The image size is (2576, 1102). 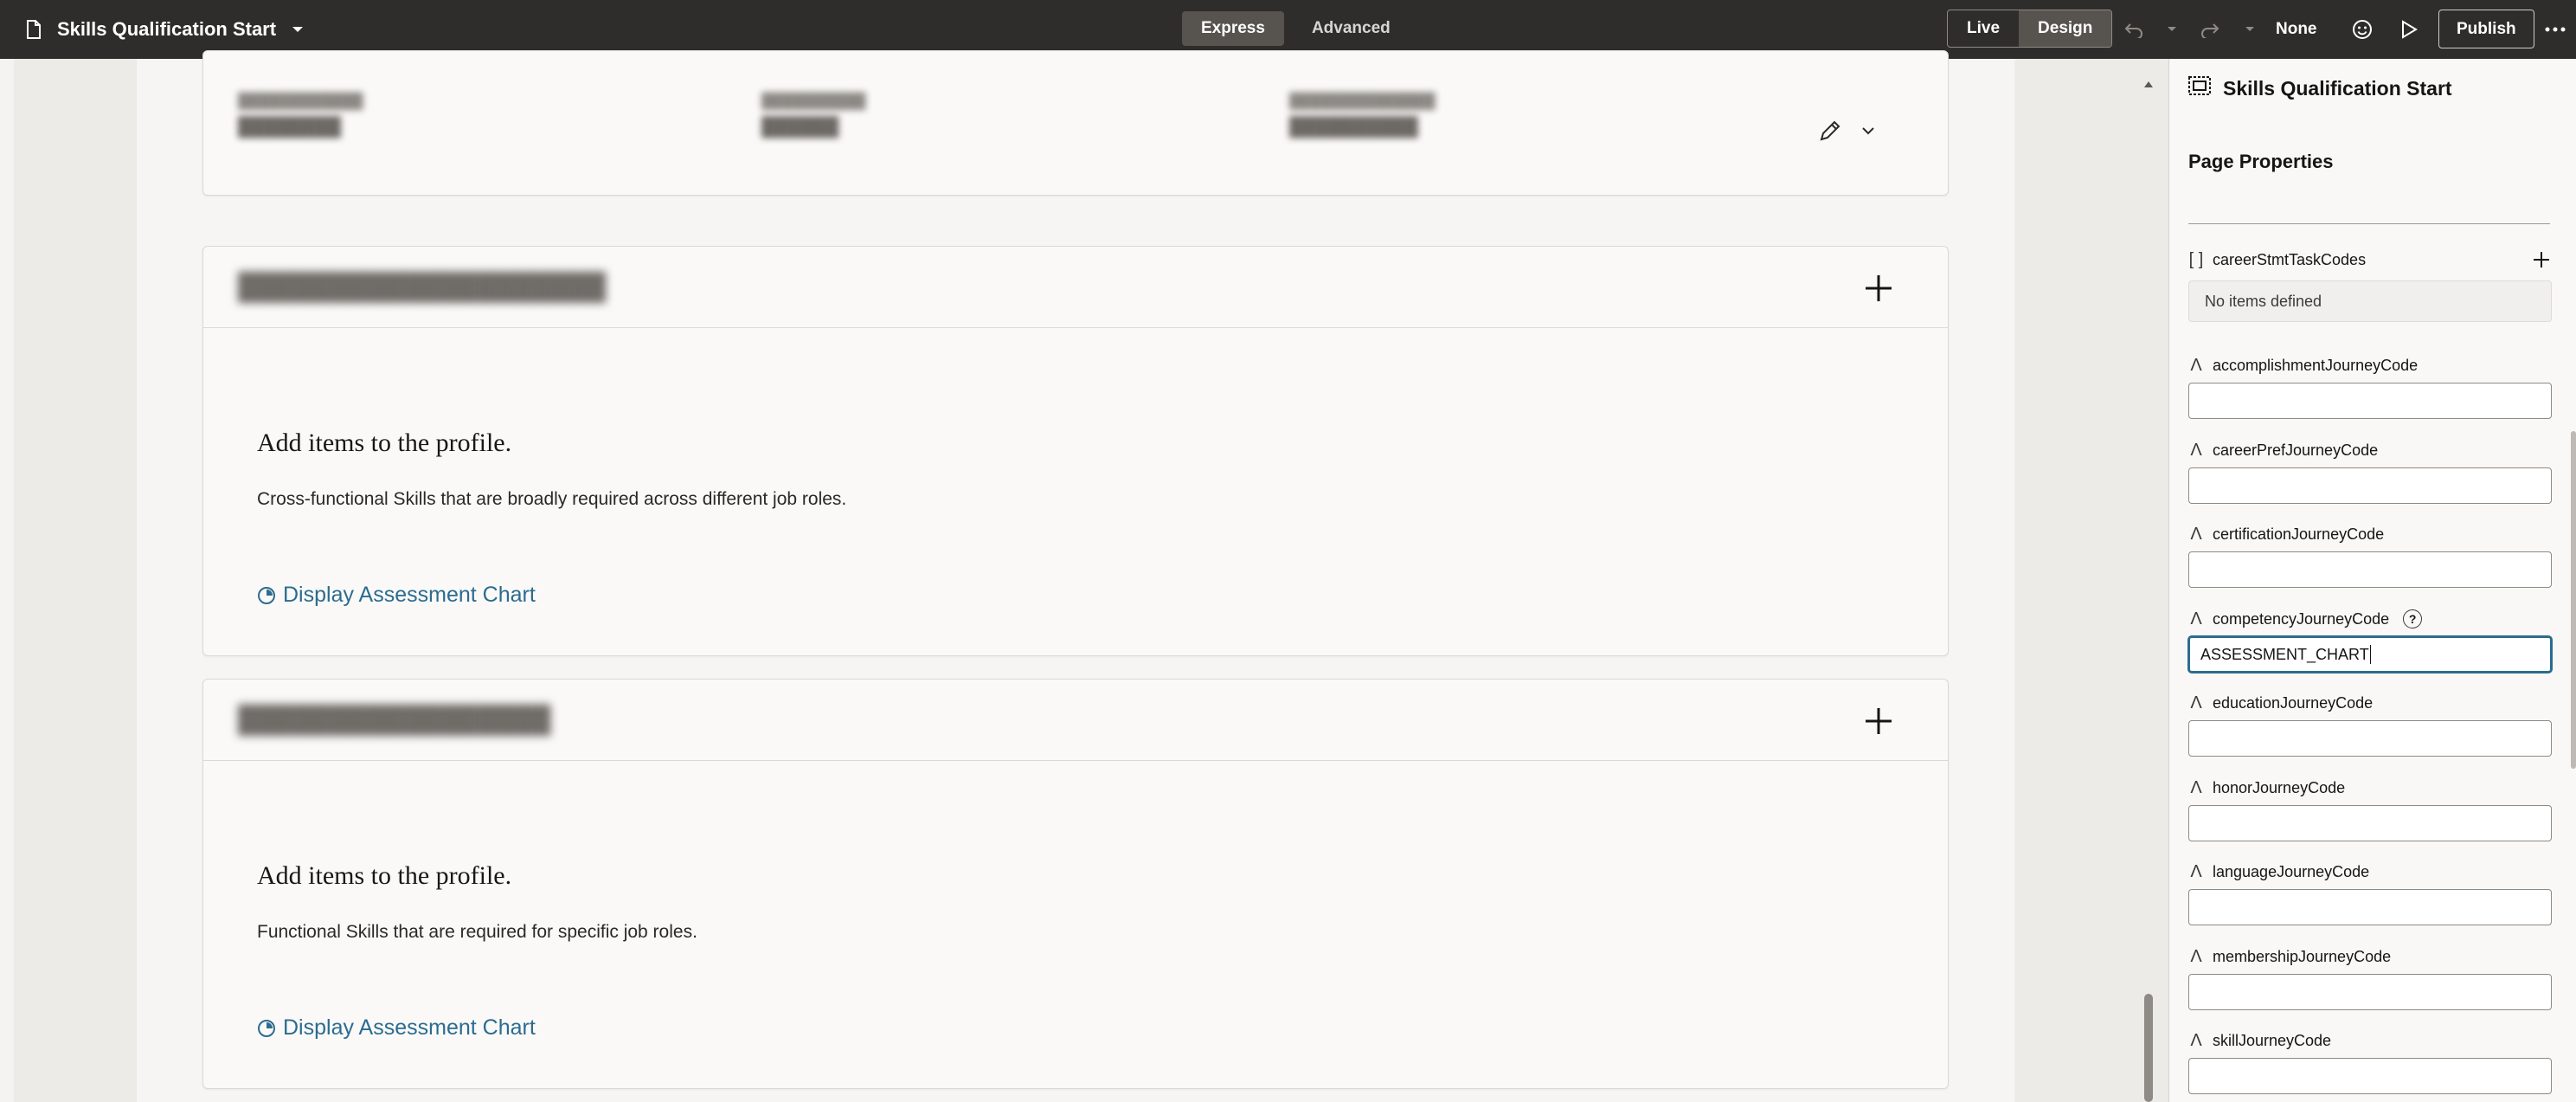 What do you see at coordinates (7, 580) in the screenshot?
I see `canvas-gutter` at bounding box center [7, 580].